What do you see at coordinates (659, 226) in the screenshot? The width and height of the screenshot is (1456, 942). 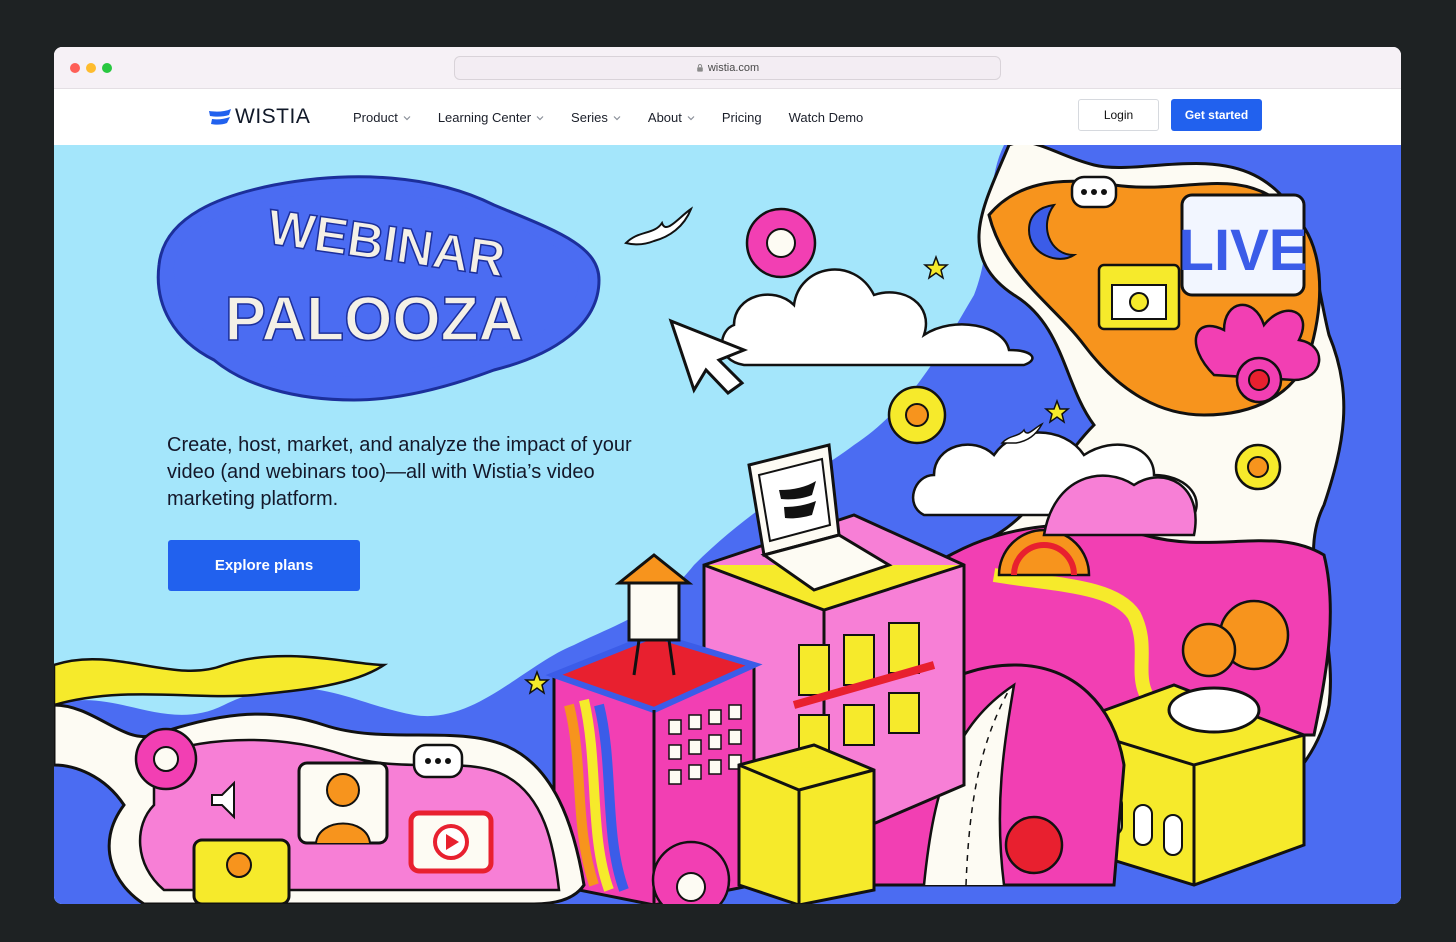 I see `bird-icon` at bounding box center [659, 226].